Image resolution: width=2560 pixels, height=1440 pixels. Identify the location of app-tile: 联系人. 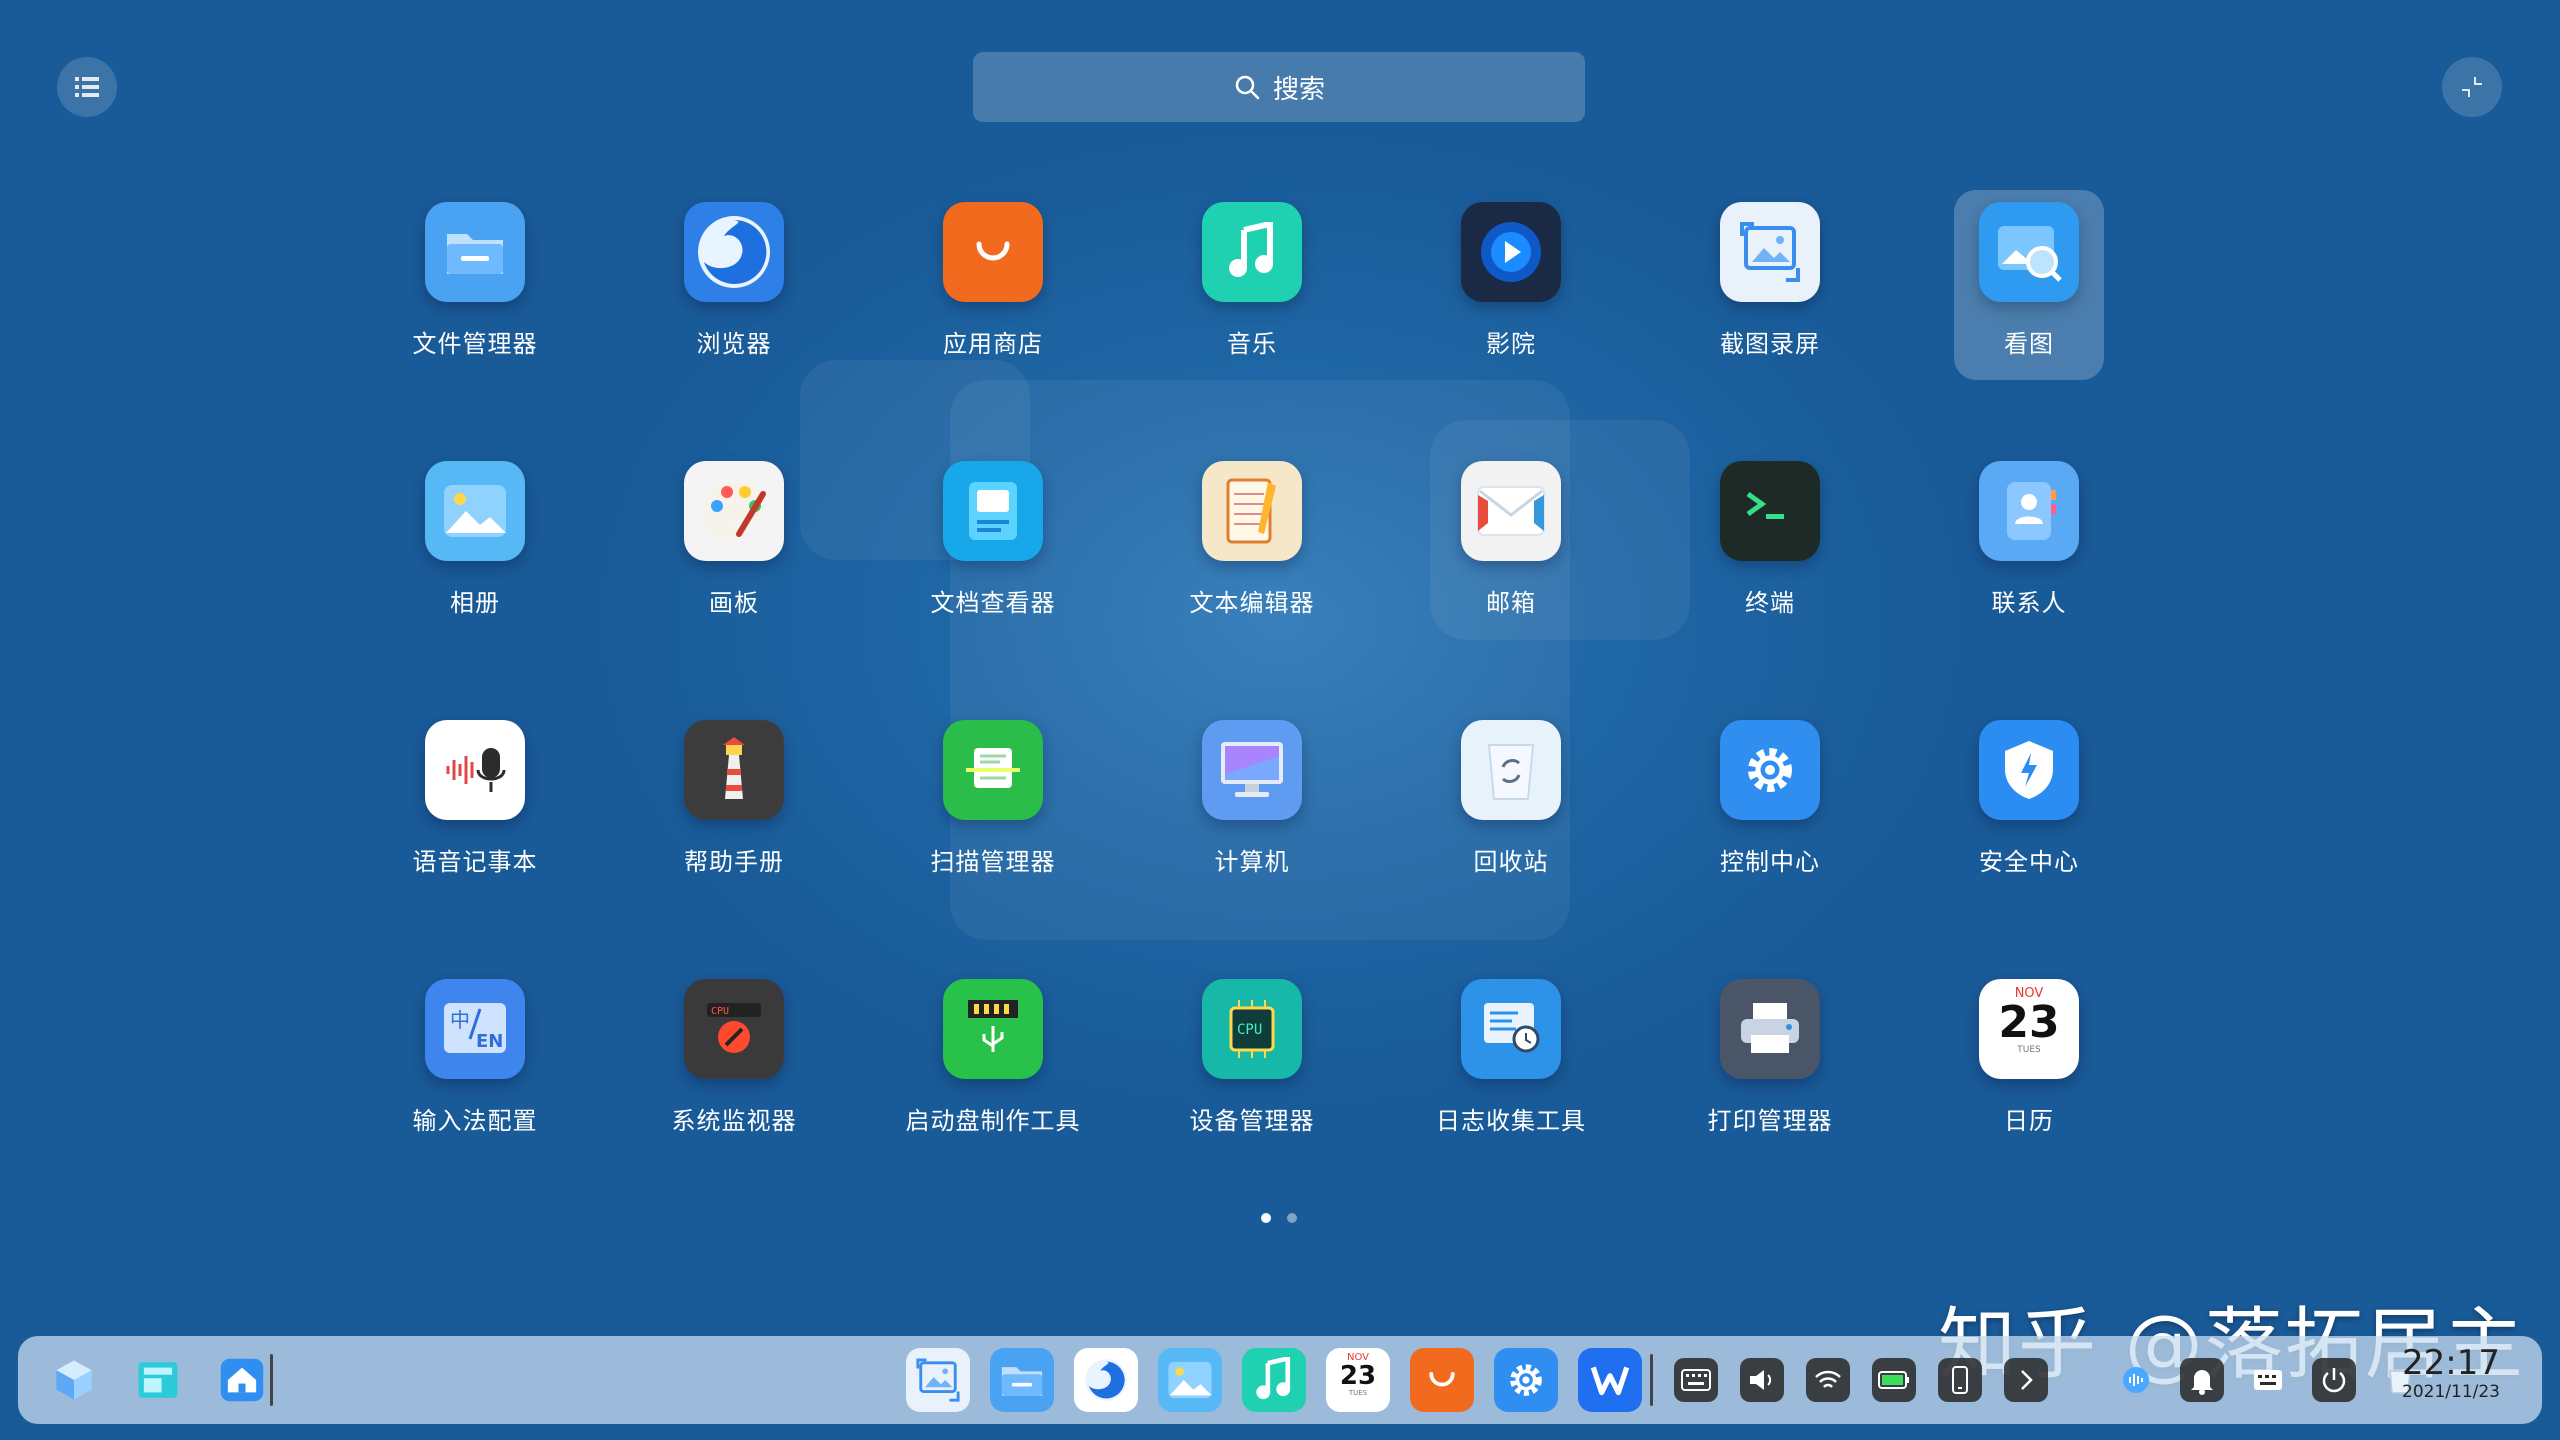
(2029, 544).